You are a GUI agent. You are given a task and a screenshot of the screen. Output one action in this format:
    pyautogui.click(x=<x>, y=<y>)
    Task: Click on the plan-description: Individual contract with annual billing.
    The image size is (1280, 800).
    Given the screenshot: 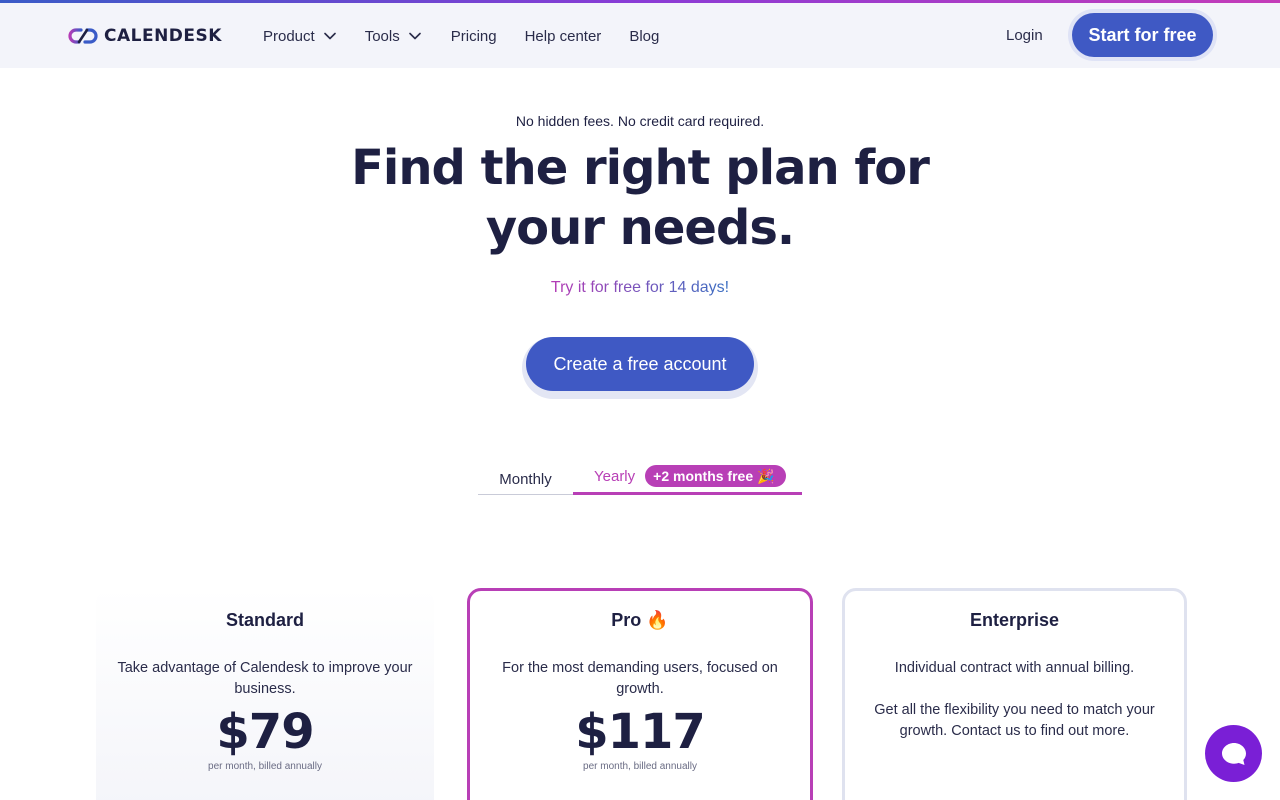 What is the action you would take?
    pyautogui.click(x=1014, y=668)
    